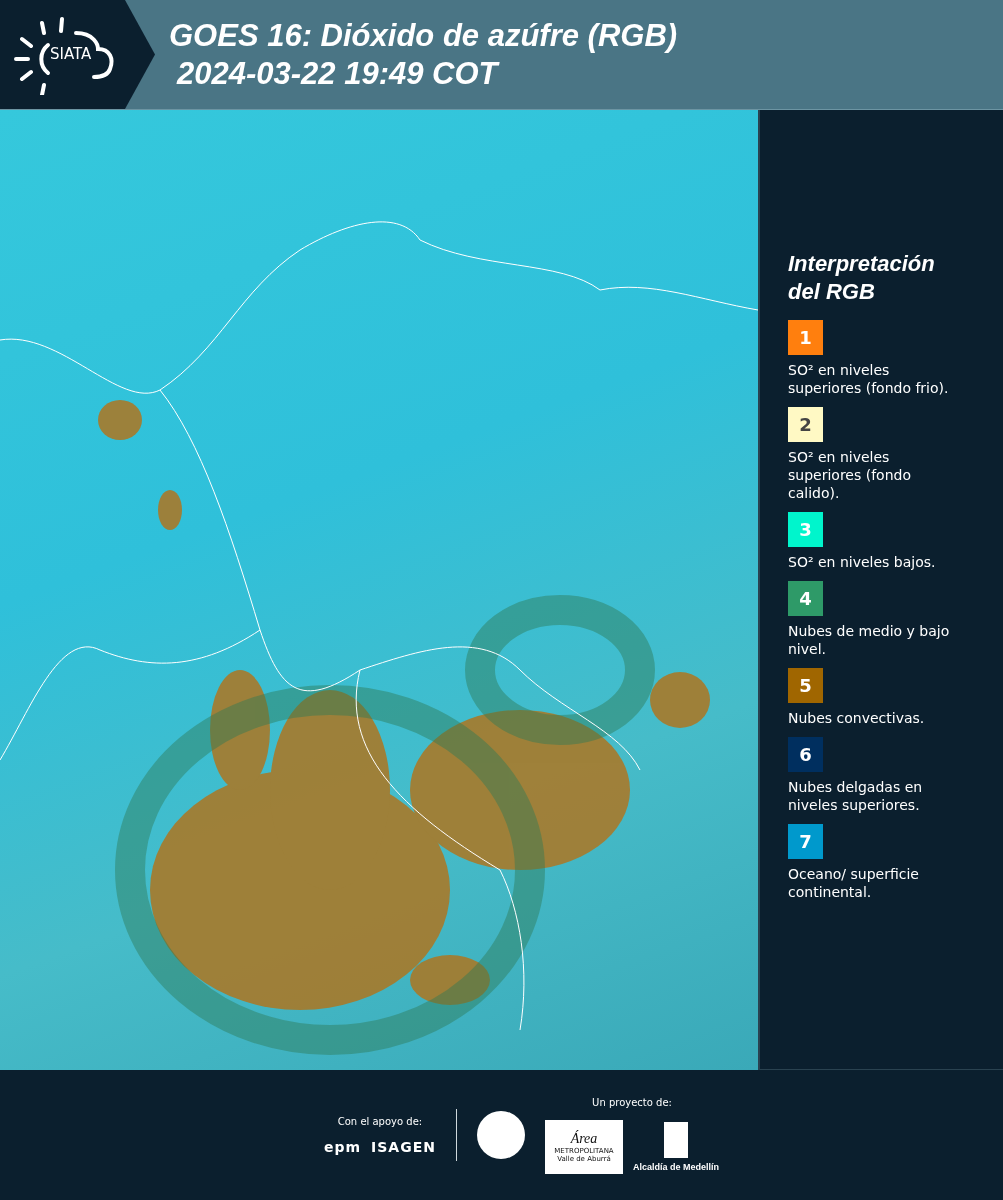 This screenshot has width=1003, height=1200. Describe the element at coordinates (805, 685) in the screenshot. I see `legend-swatch: 5` at that location.